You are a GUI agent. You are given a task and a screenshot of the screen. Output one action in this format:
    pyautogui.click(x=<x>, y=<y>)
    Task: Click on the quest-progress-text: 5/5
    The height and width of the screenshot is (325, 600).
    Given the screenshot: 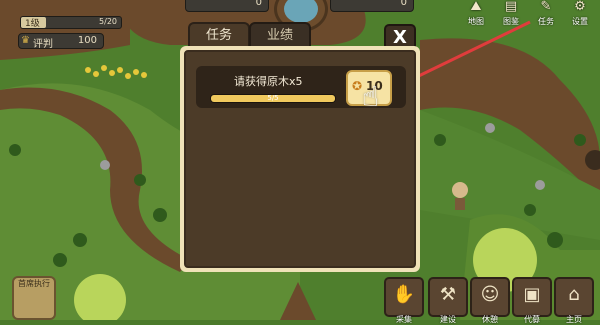 What is the action you would take?
    pyautogui.click(x=273, y=98)
    